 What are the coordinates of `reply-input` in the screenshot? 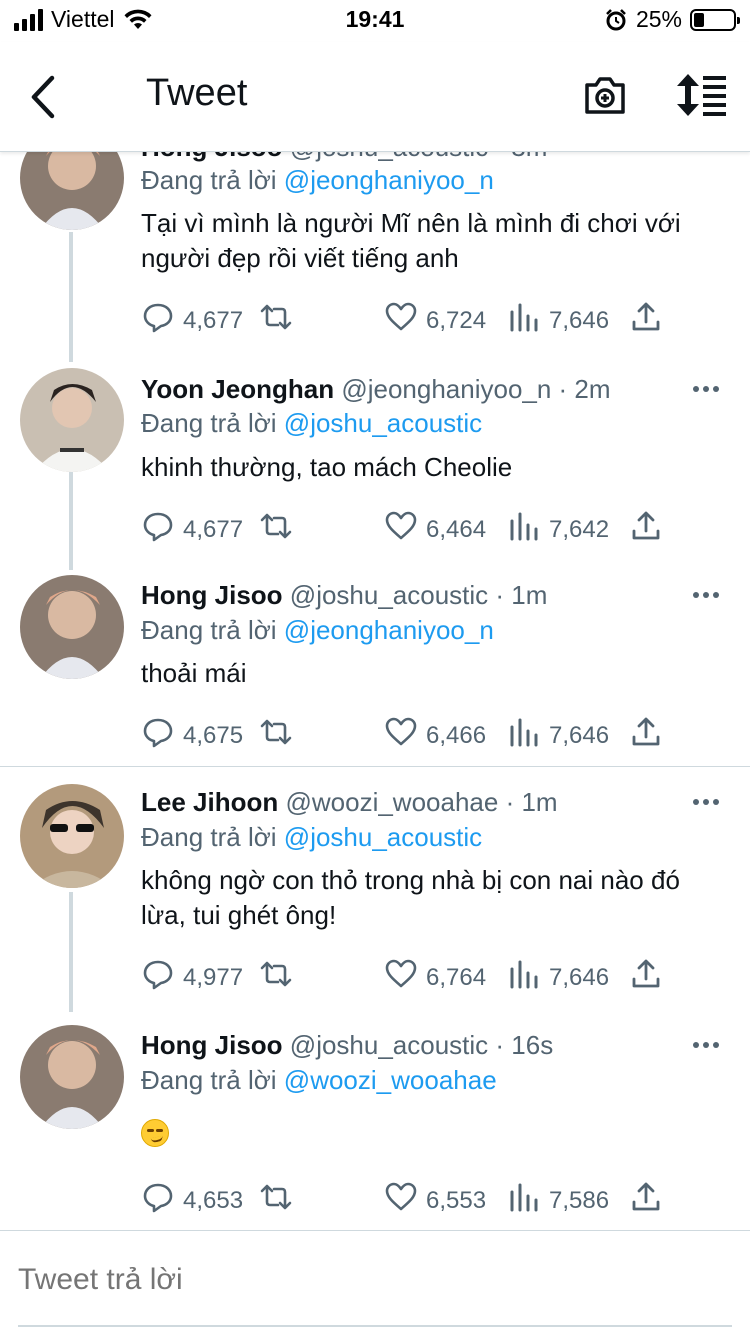 It's located at (368, 1280).